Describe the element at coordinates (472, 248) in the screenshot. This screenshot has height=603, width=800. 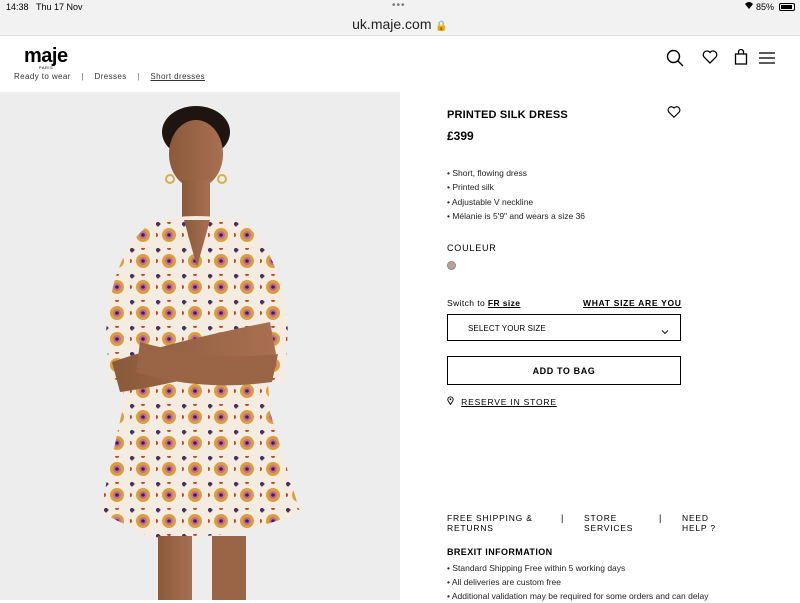
I see `colour-label: COULEUR` at that location.